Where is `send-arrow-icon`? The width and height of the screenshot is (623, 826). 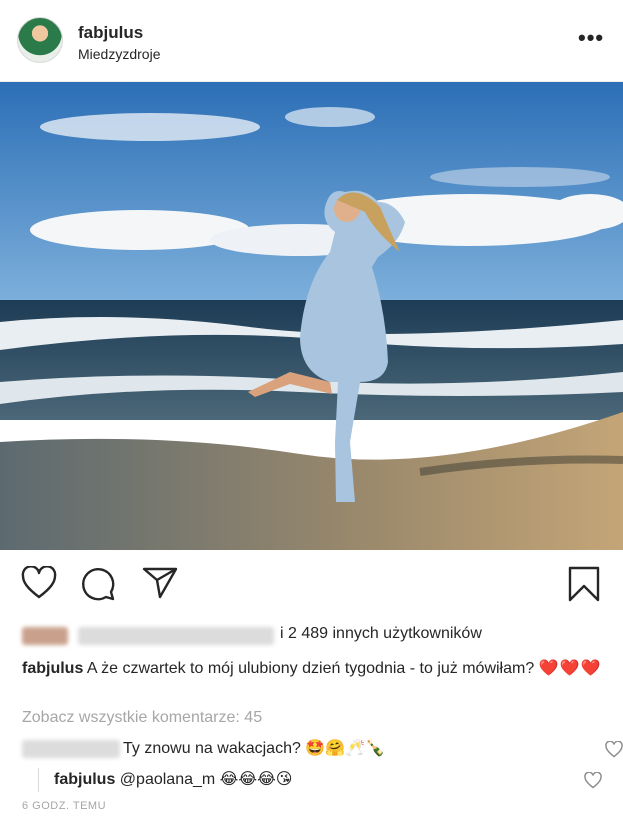 send-arrow-icon is located at coordinates (160, 583).